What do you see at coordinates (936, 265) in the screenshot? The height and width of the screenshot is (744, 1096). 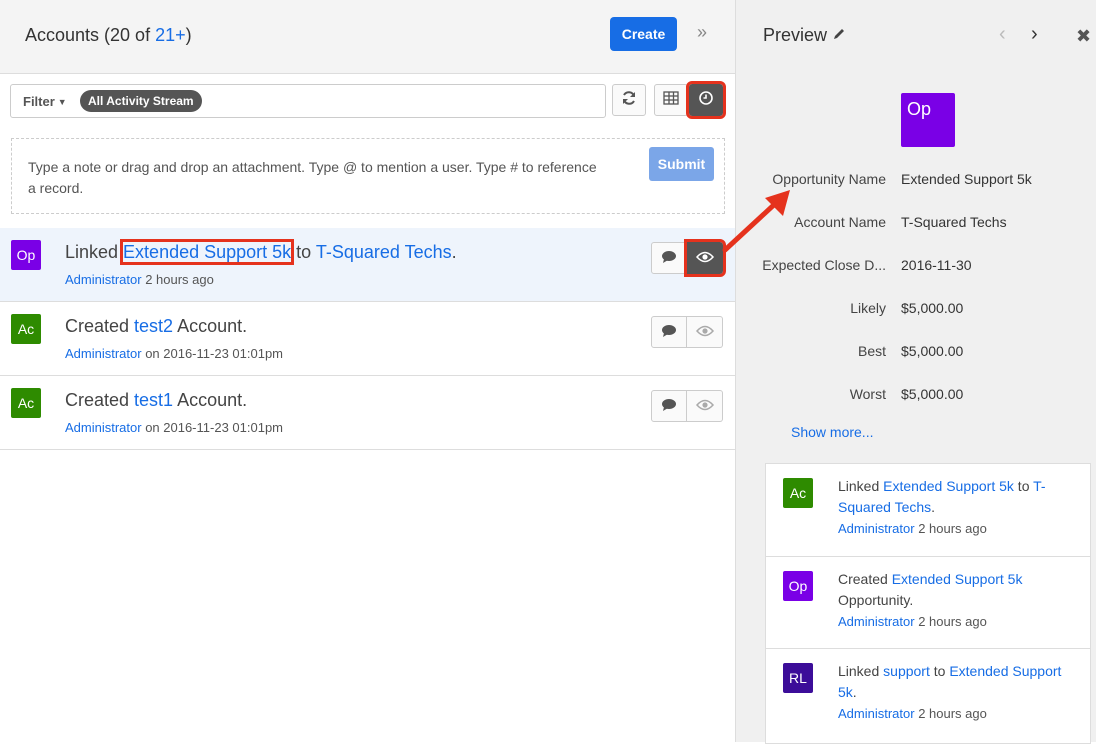 I see `field-value: 2016-11-30` at bounding box center [936, 265].